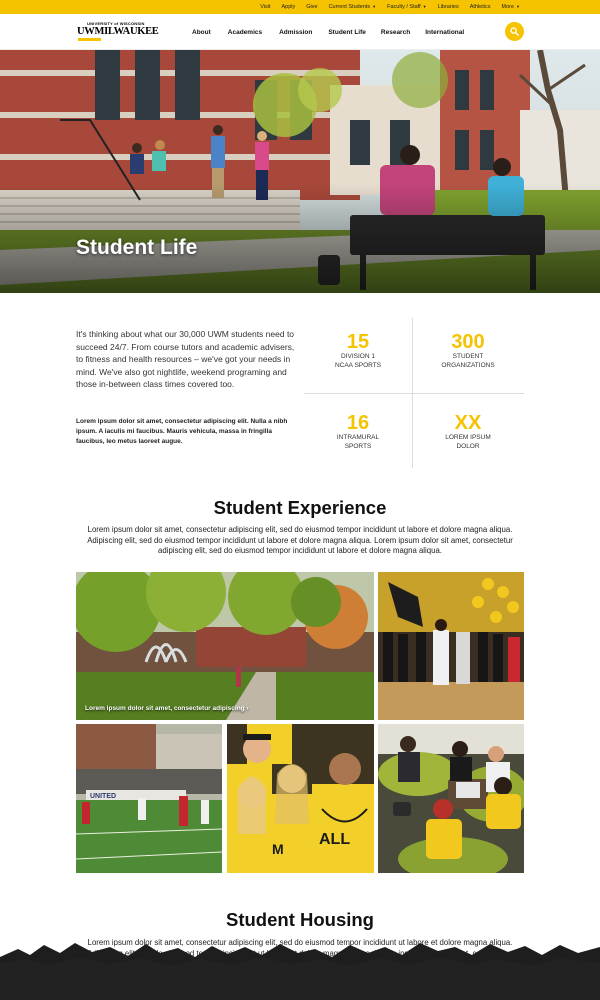 Image resolution: width=600 pixels, height=1000 pixels. What do you see at coordinates (358, 356) in the screenshot?
I see `stat-label: DIVISION 1` at bounding box center [358, 356].